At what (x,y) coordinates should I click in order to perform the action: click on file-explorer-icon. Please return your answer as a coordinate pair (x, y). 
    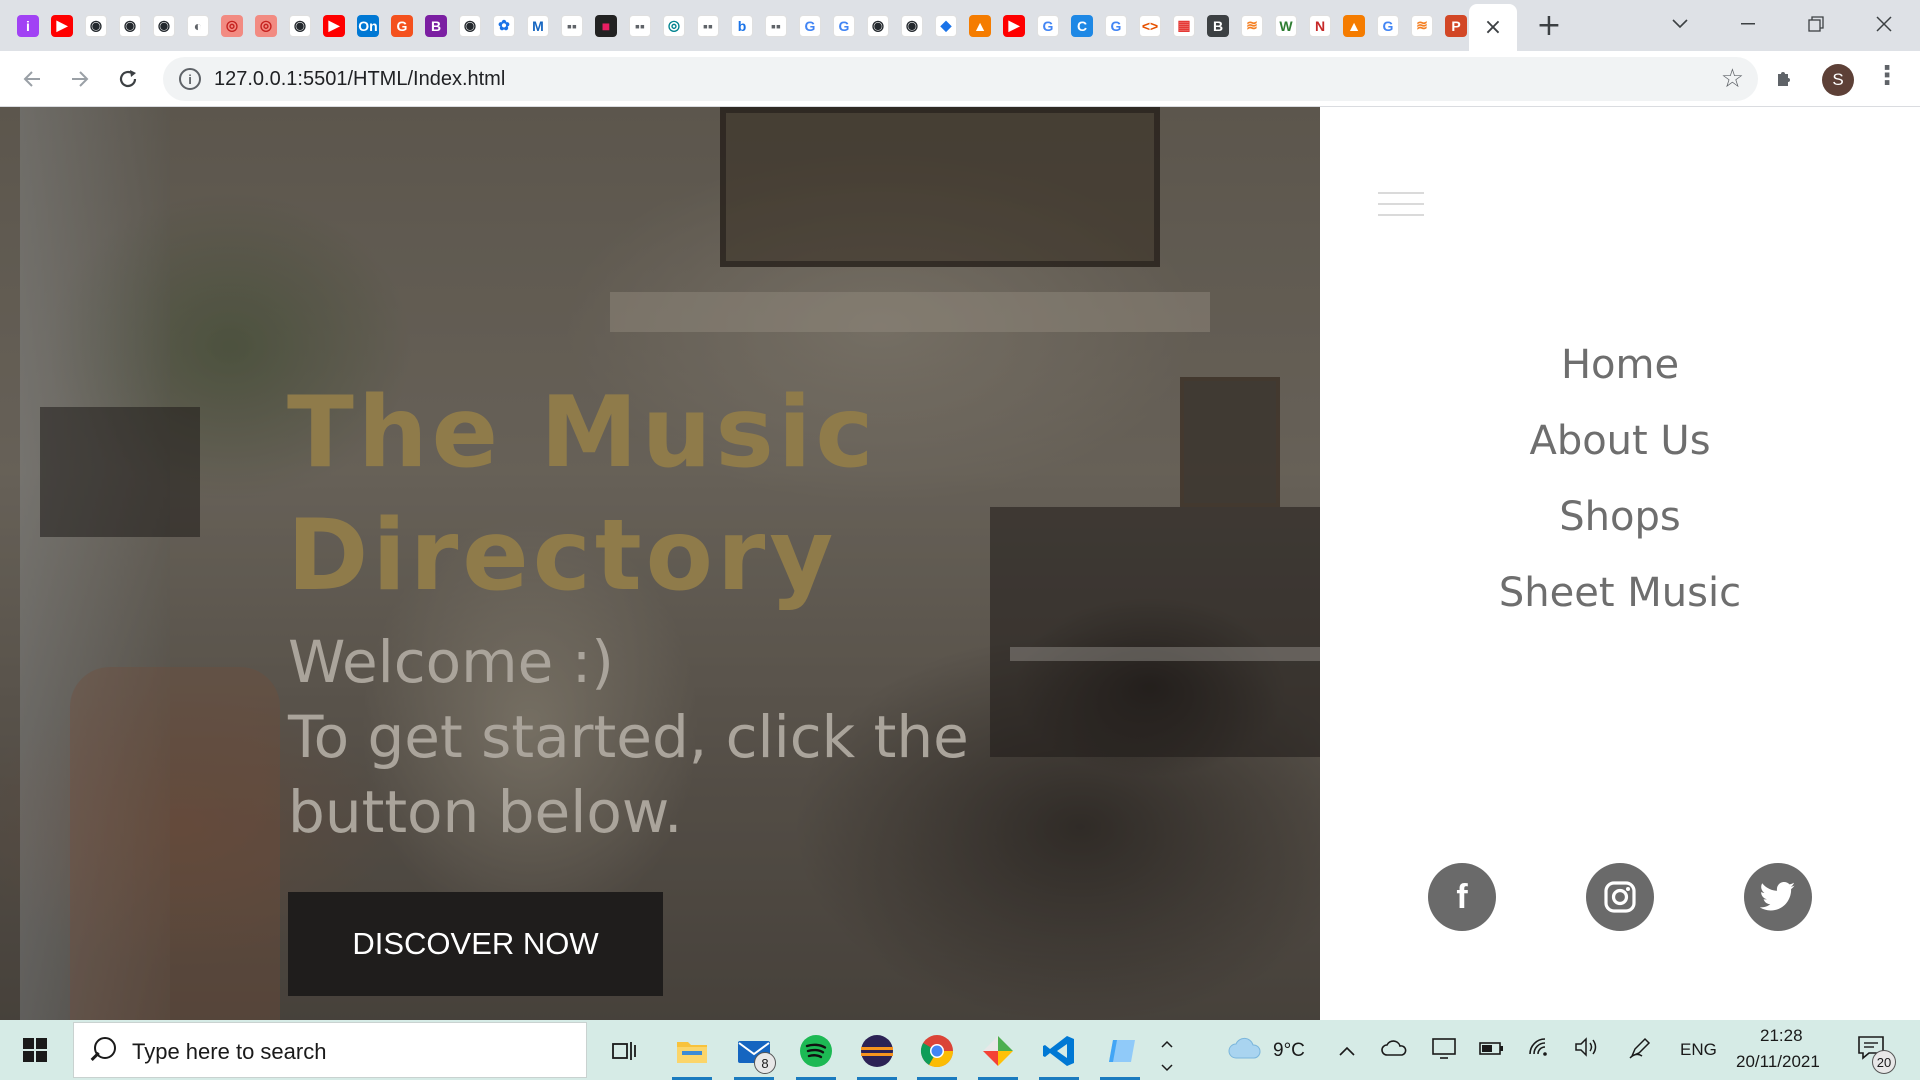
    Looking at the image, I should click on (692, 1054).